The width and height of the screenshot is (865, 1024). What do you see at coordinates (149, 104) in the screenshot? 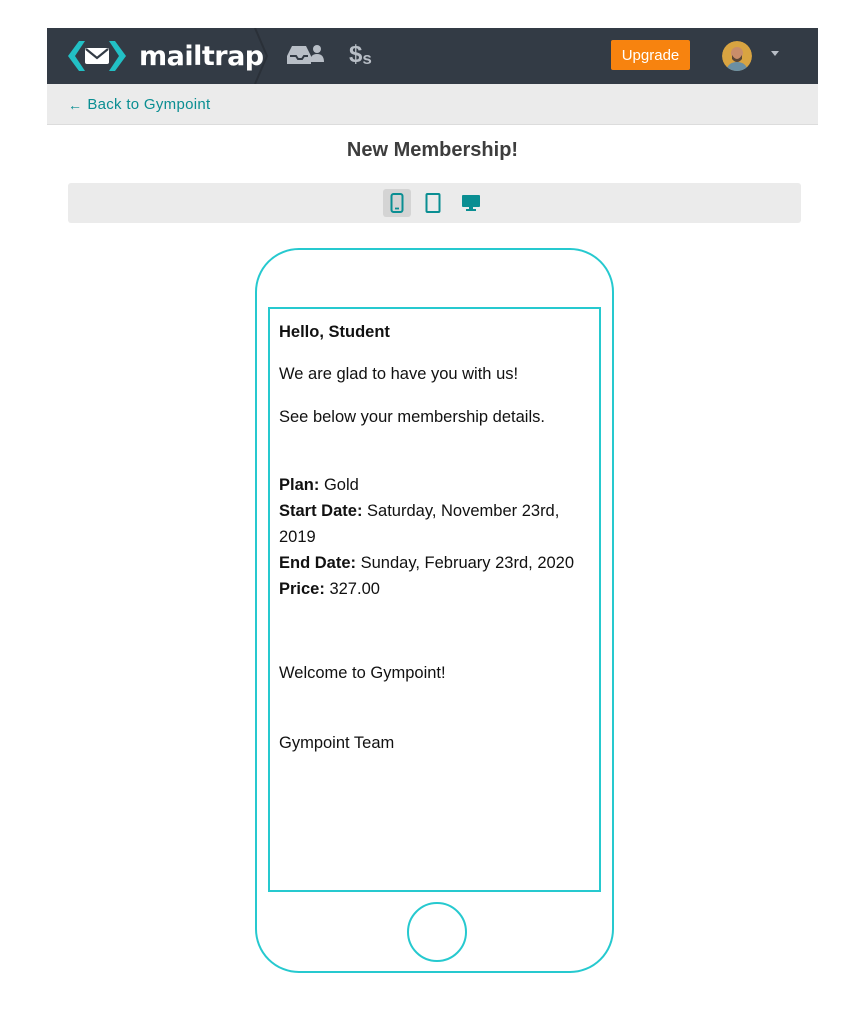
I see `back-link-label: Back to Gympoint` at bounding box center [149, 104].